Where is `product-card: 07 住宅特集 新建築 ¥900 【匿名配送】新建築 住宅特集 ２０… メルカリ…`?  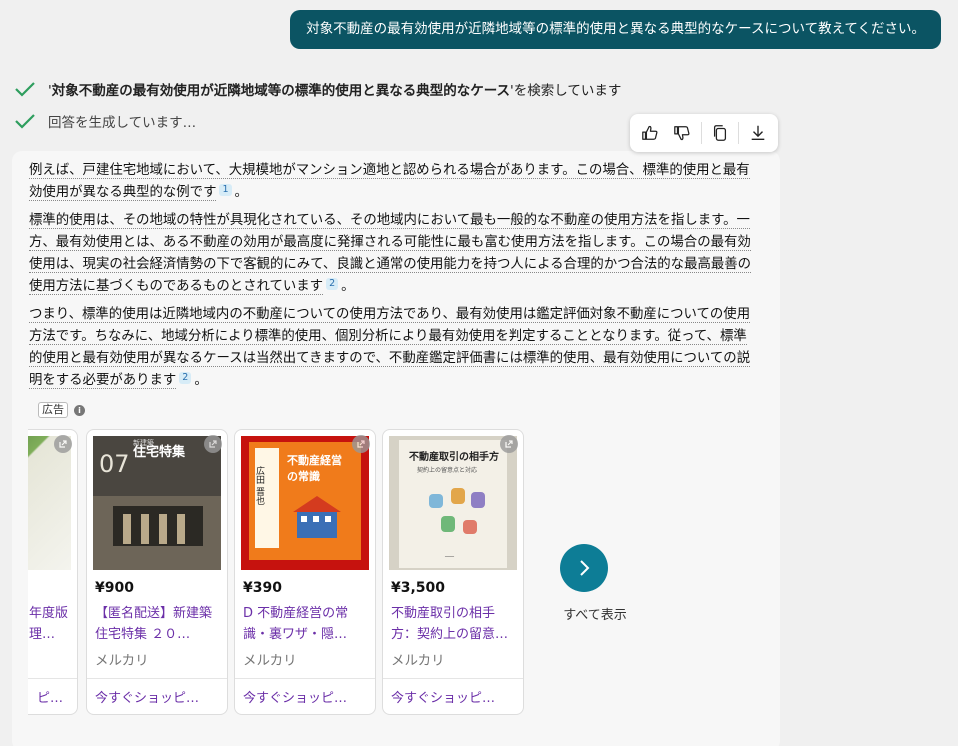
product-card: 07 住宅特集 新建築 ¥900 【匿名配送】新建築 住宅特集 ２０… メルカリ… is located at coordinates (157, 572).